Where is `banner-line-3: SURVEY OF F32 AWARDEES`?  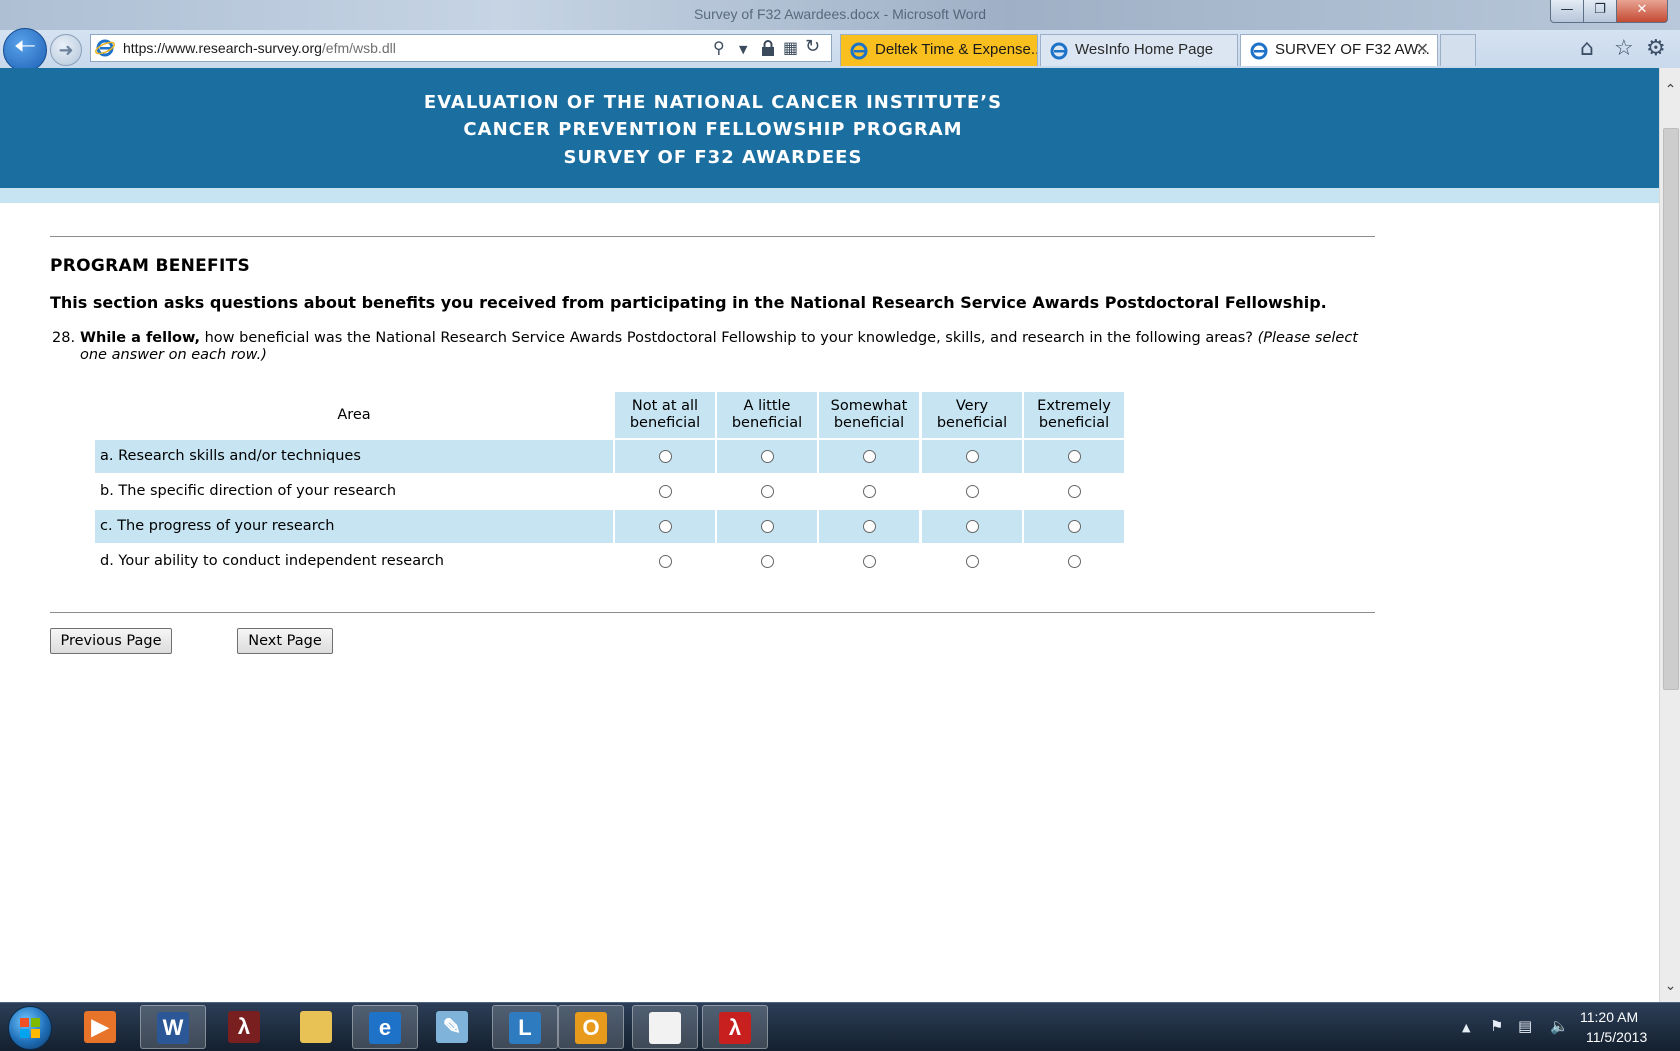 banner-line-3: SURVEY OF F32 AWARDEES is located at coordinates (713, 157).